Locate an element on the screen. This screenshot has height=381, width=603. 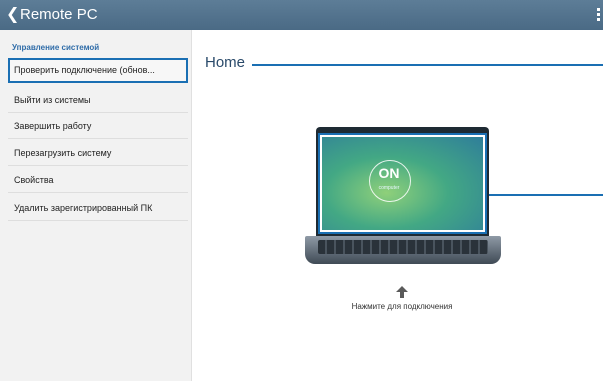
home-title: Home is located at coordinates (225, 62).